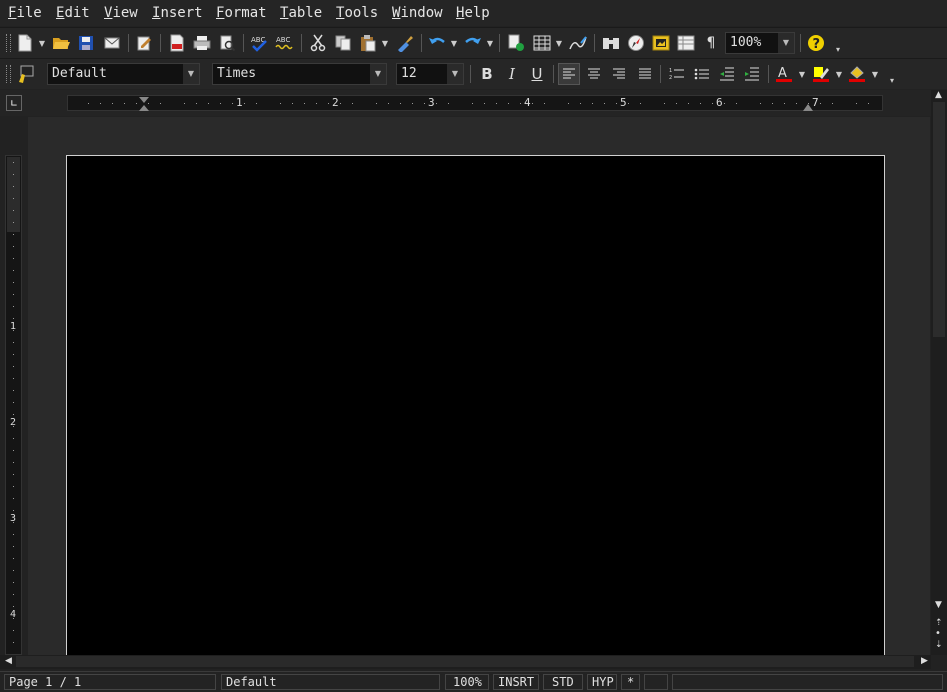 This screenshot has width=947, height=692. Describe the element at coordinates (939, 623) in the screenshot. I see `previous-page-icon: ⇡` at that location.